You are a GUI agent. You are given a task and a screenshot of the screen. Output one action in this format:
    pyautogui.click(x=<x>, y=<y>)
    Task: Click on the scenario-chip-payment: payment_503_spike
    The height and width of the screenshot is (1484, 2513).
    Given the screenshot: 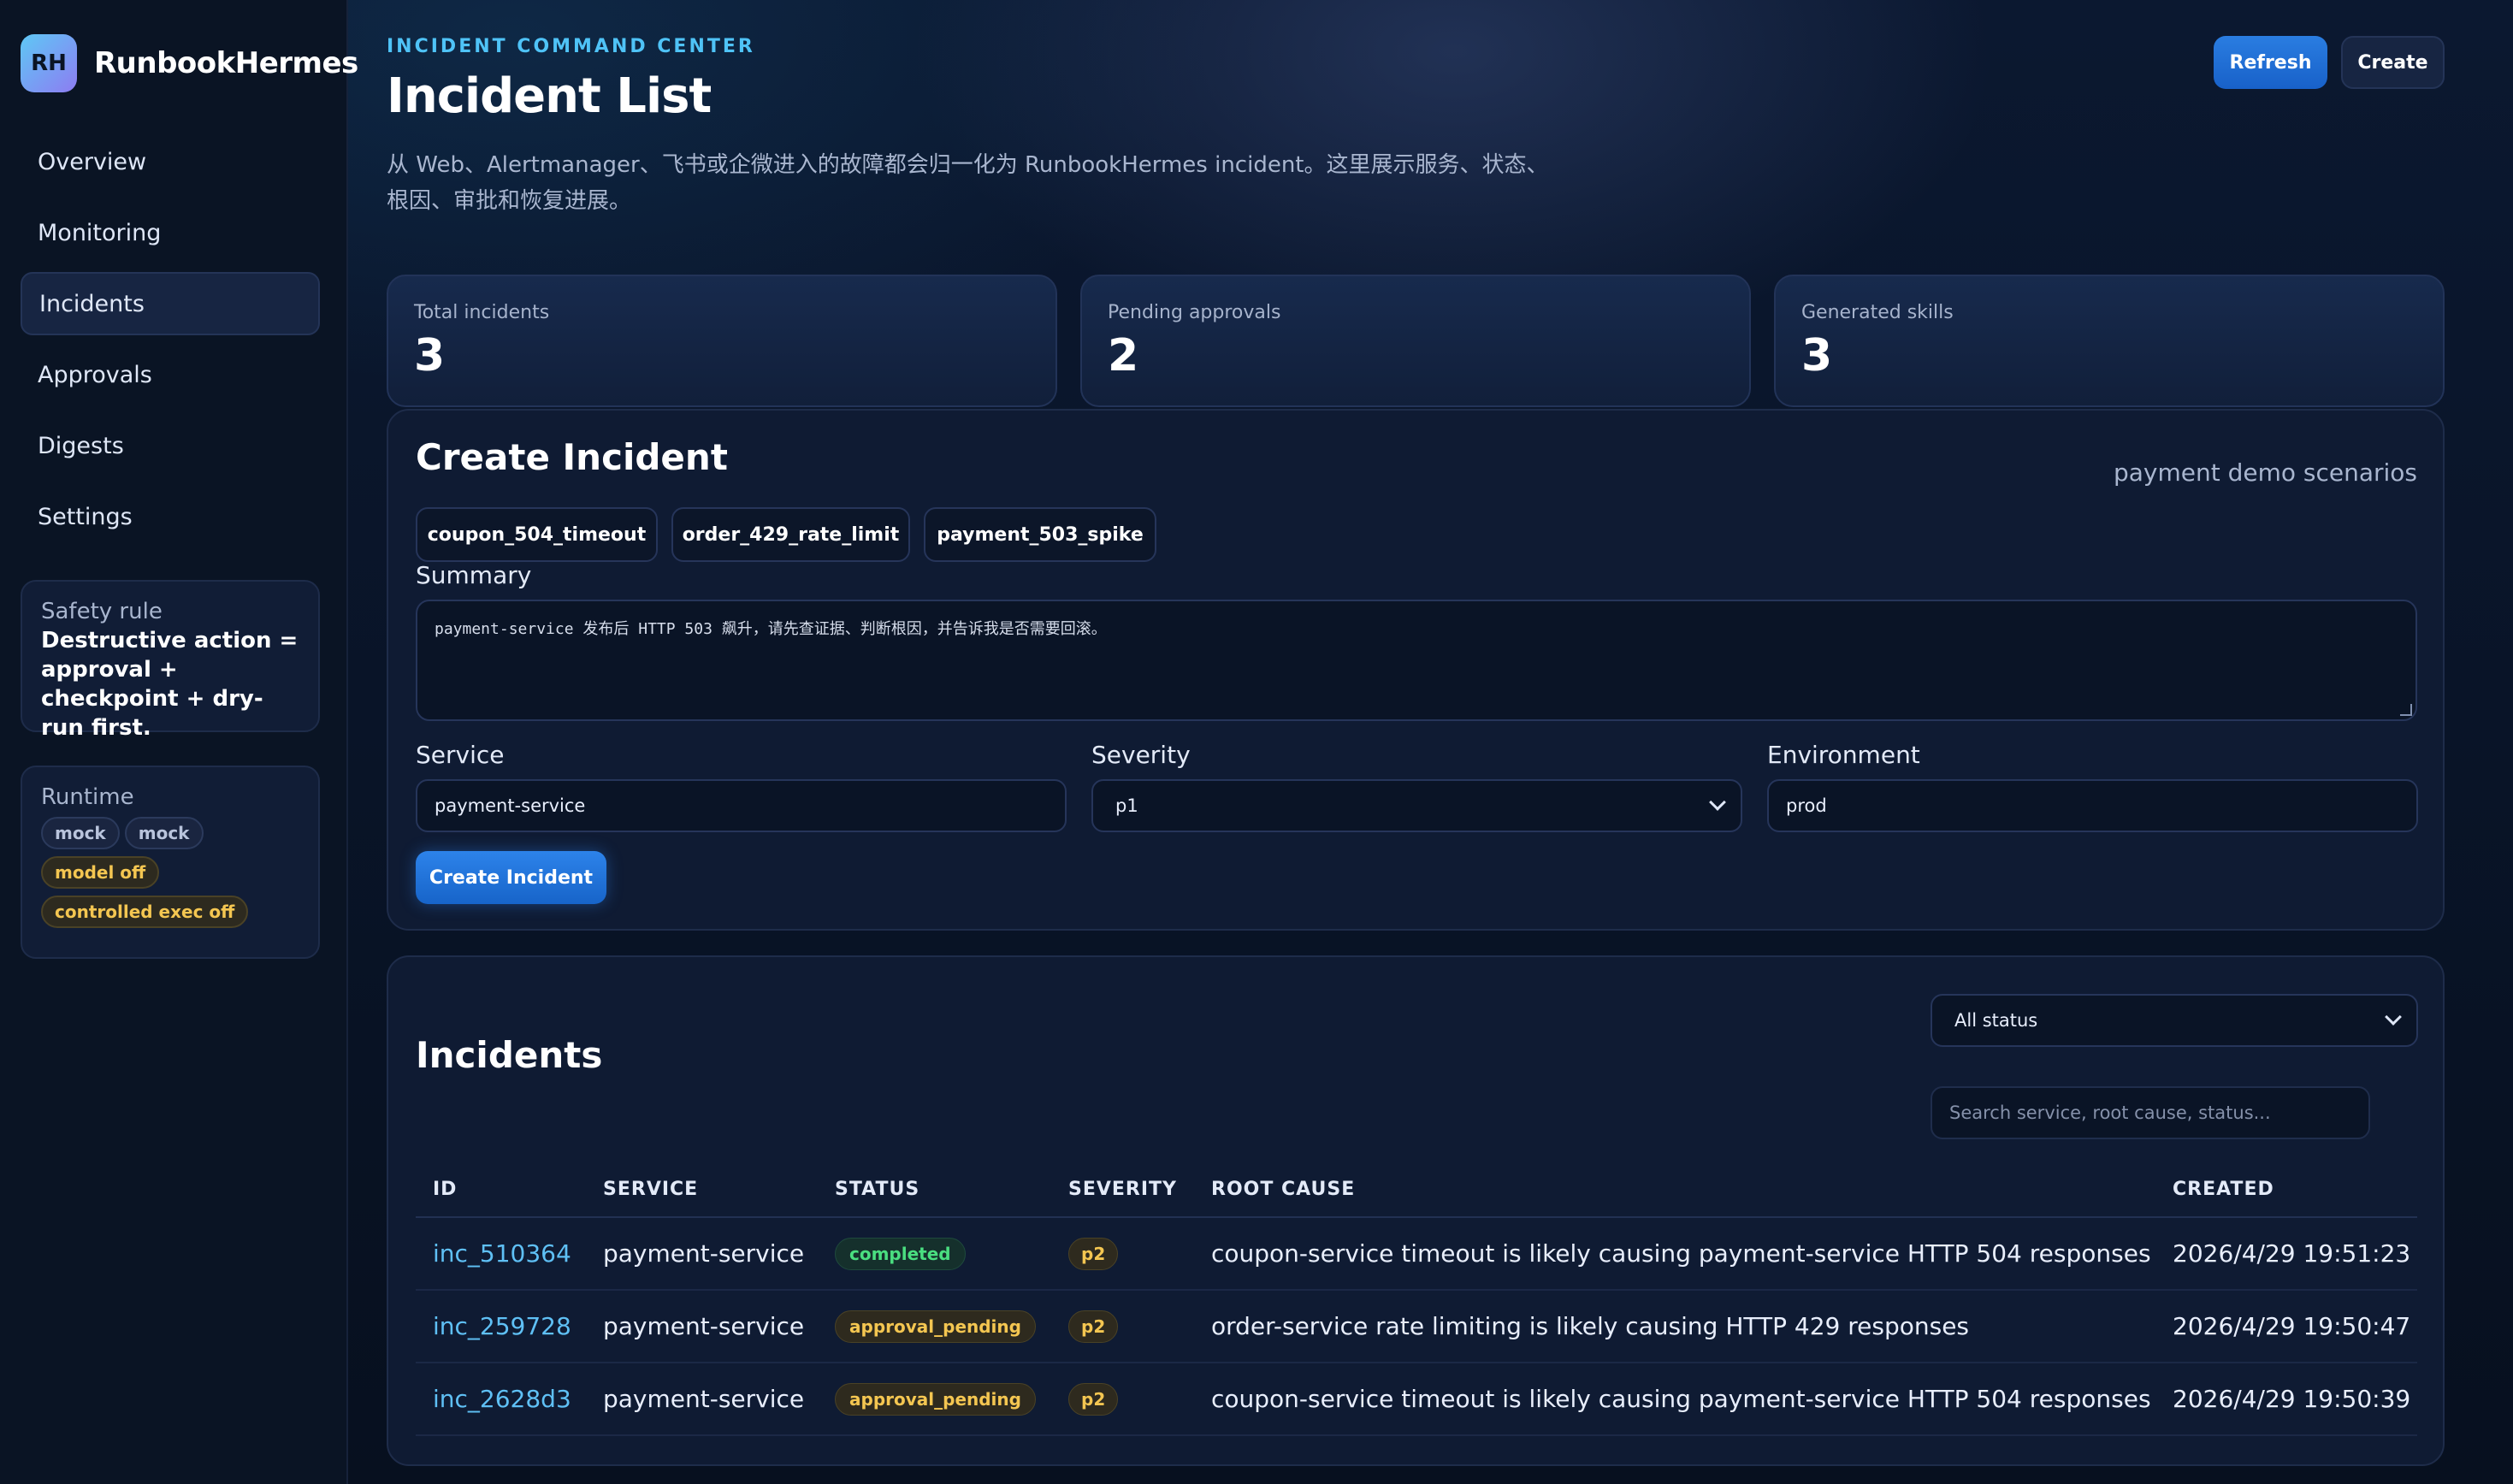 What is the action you would take?
    pyautogui.click(x=1040, y=534)
    